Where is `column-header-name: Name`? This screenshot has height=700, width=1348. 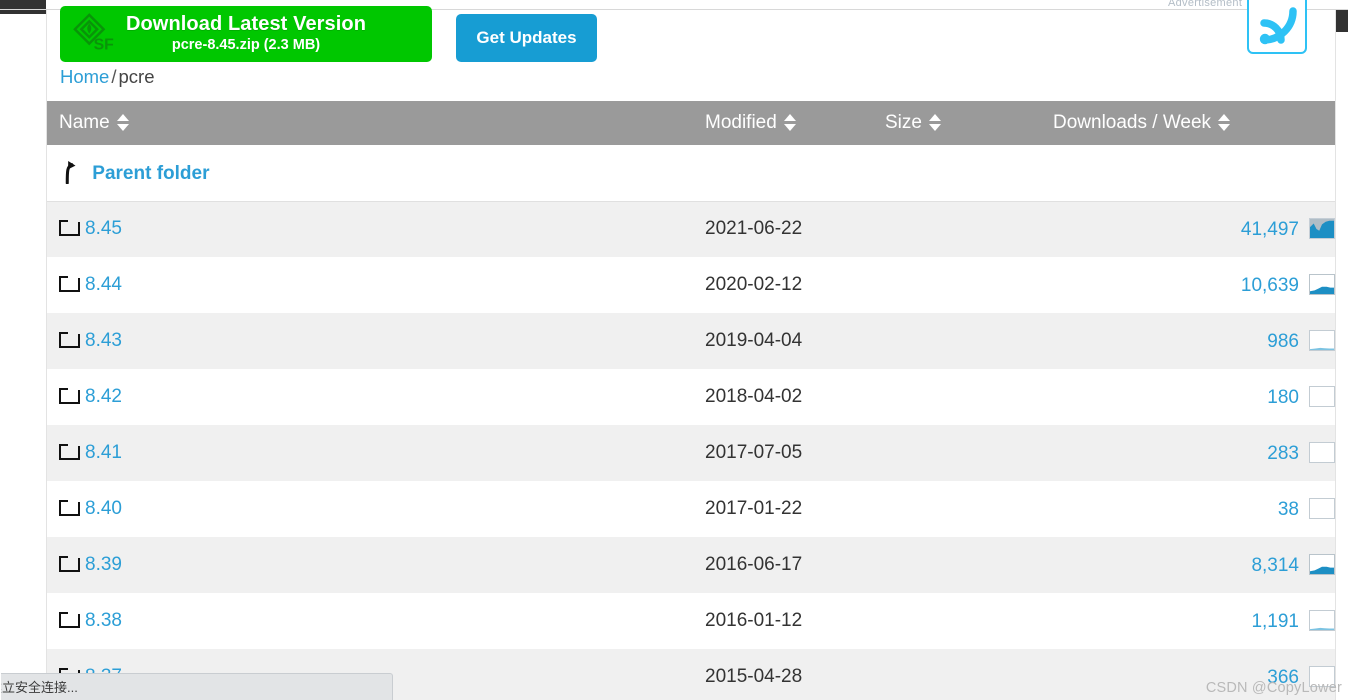 column-header-name: Name is located at coordinates (370, 123).